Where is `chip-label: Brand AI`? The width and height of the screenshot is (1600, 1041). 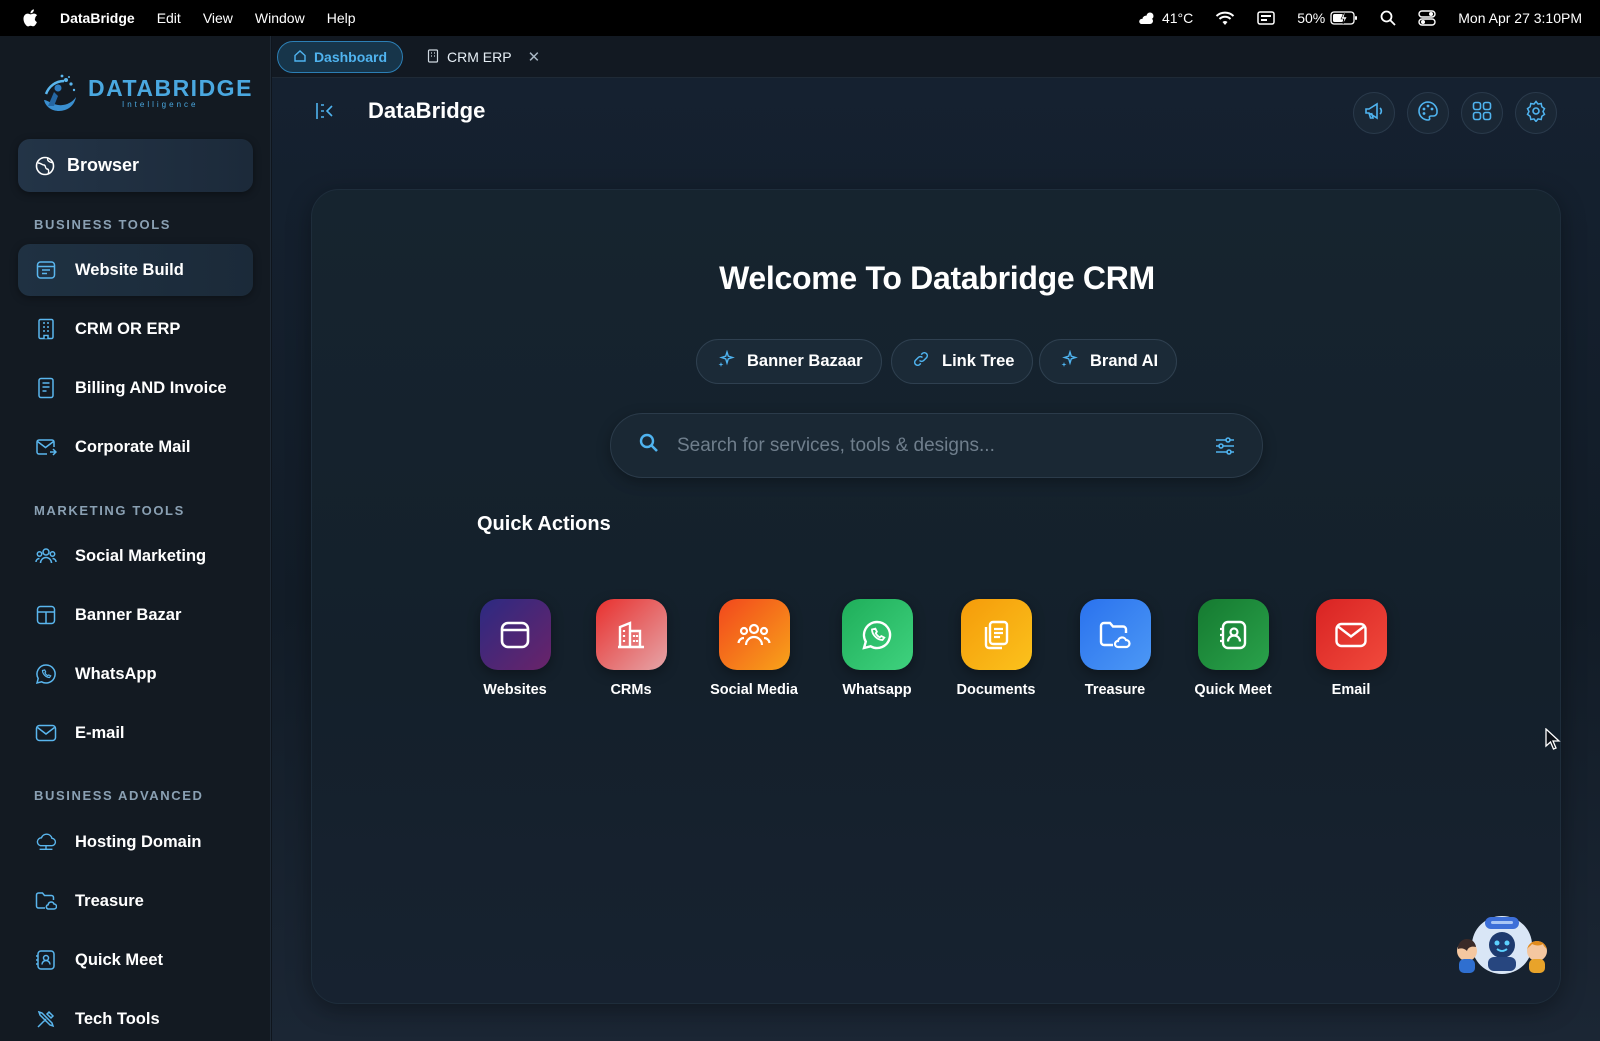
chip-label: Brand AI is located at coordinates (1124, 361).